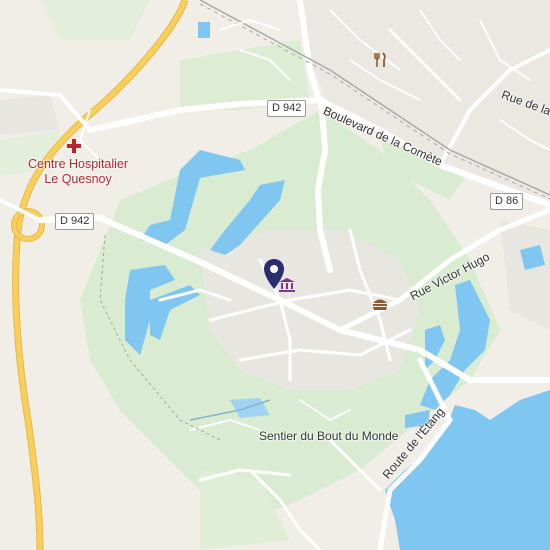  Describe the element at coordinates (78, 179) in the screenshot. I see `hospital-label-line2: Le Quesnoy` at that location.